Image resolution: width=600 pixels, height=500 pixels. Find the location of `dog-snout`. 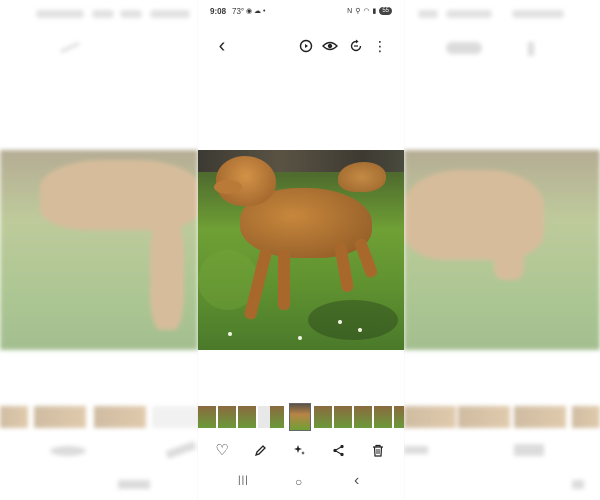

dog-snout is located at coordinates (228, 187).